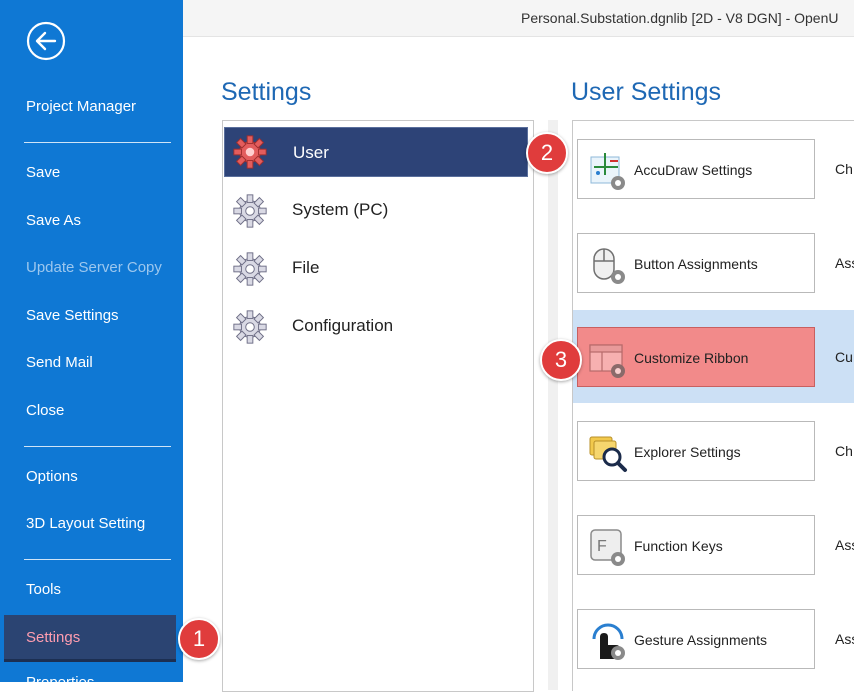 The width and height of the screenshot is (854, 692). What do you see at coordinates (340, 209) in the screenshot?
I see `category-label: System (PC)` at bounding box center [340, 209].